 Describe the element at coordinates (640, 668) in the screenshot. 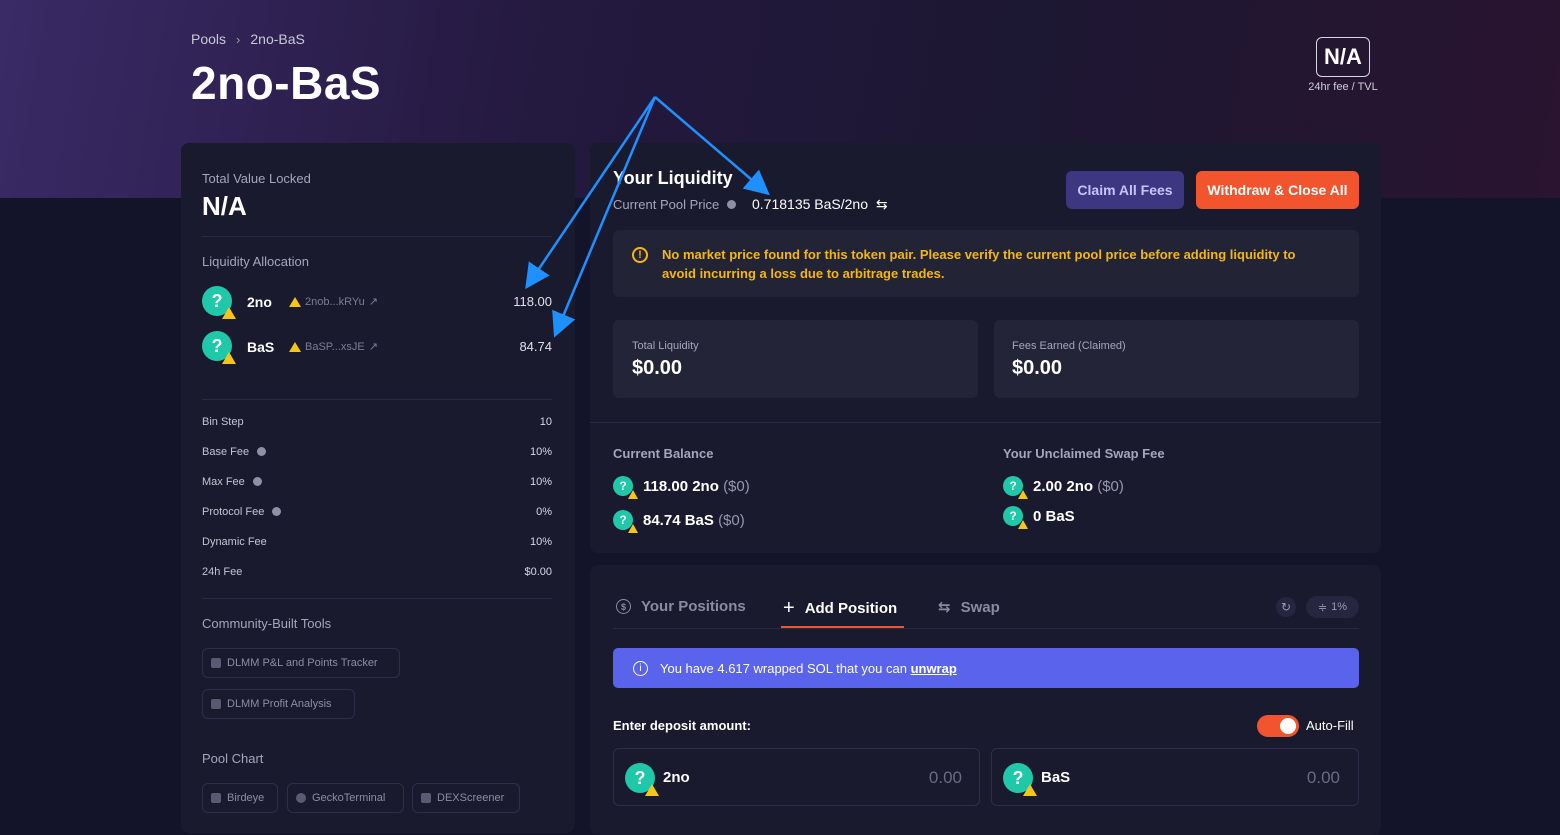

I see `info-icon: i` at that location.